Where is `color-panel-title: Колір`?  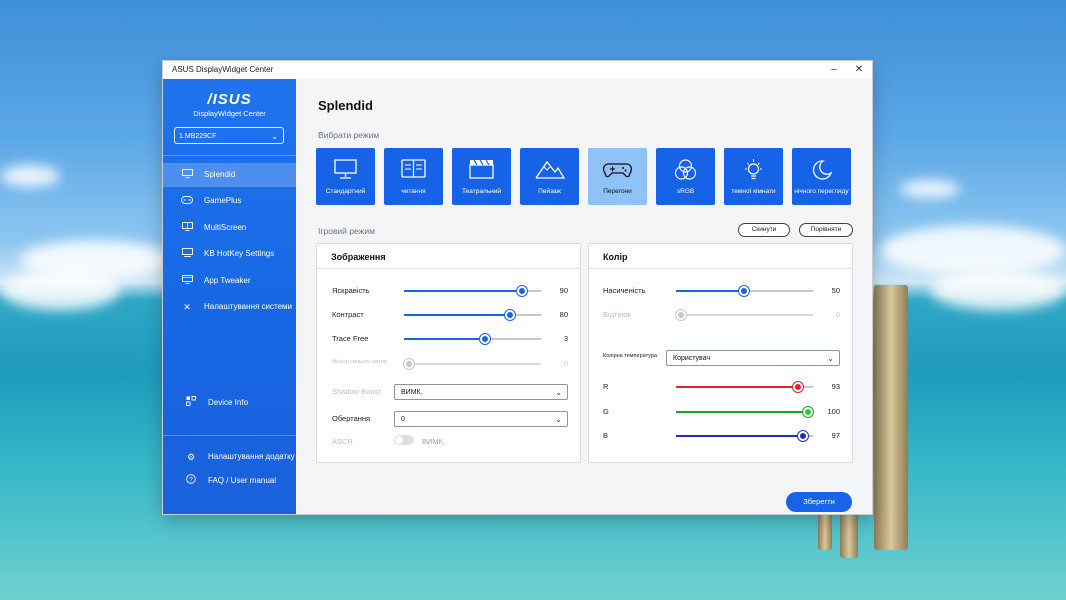
color-panel-title: Колір is located at coordinates (615, 257).